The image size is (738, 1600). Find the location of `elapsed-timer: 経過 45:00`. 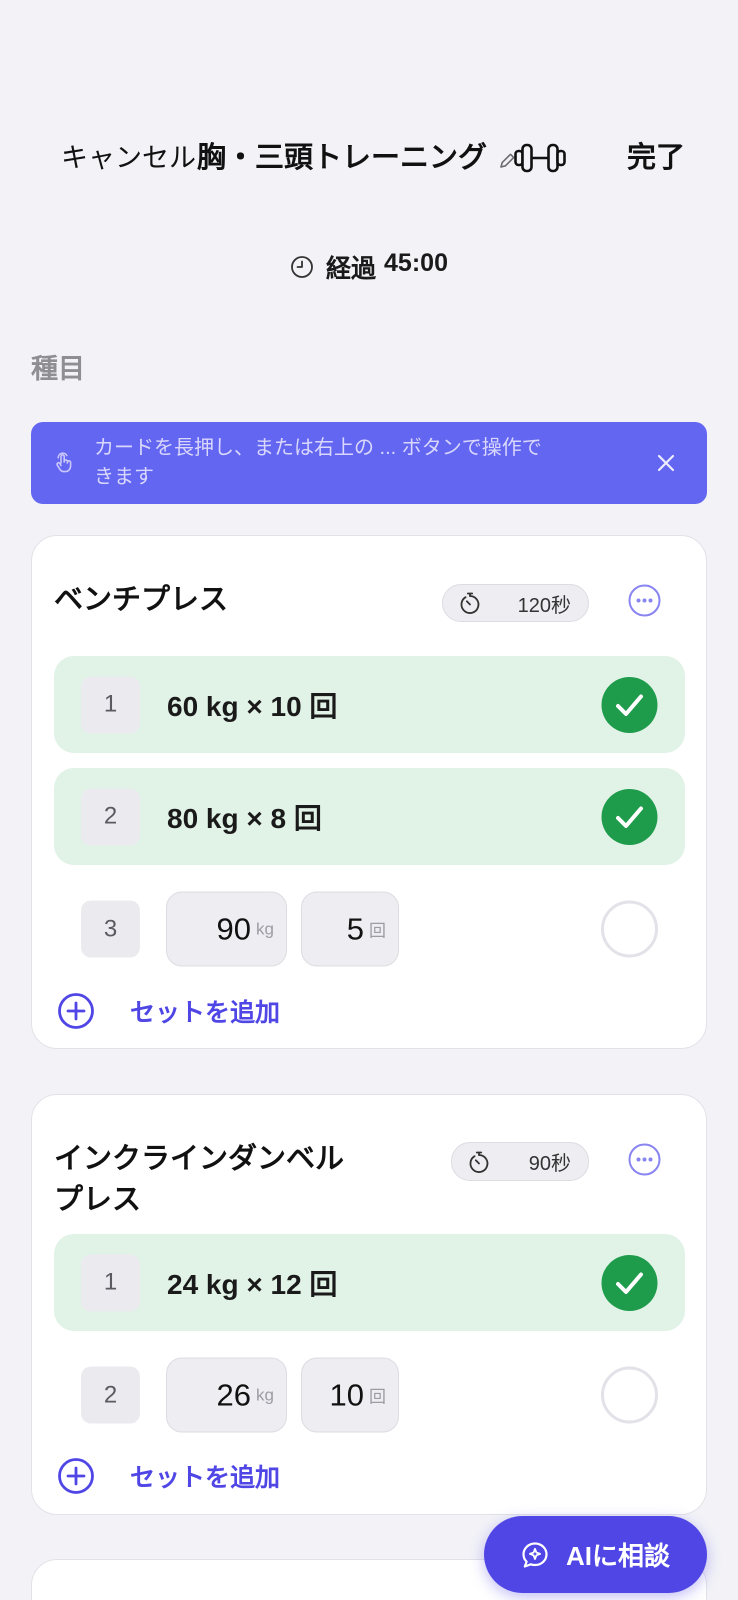

elapsed-timer: 経過 45:00 is located at coordinates (369, 266).